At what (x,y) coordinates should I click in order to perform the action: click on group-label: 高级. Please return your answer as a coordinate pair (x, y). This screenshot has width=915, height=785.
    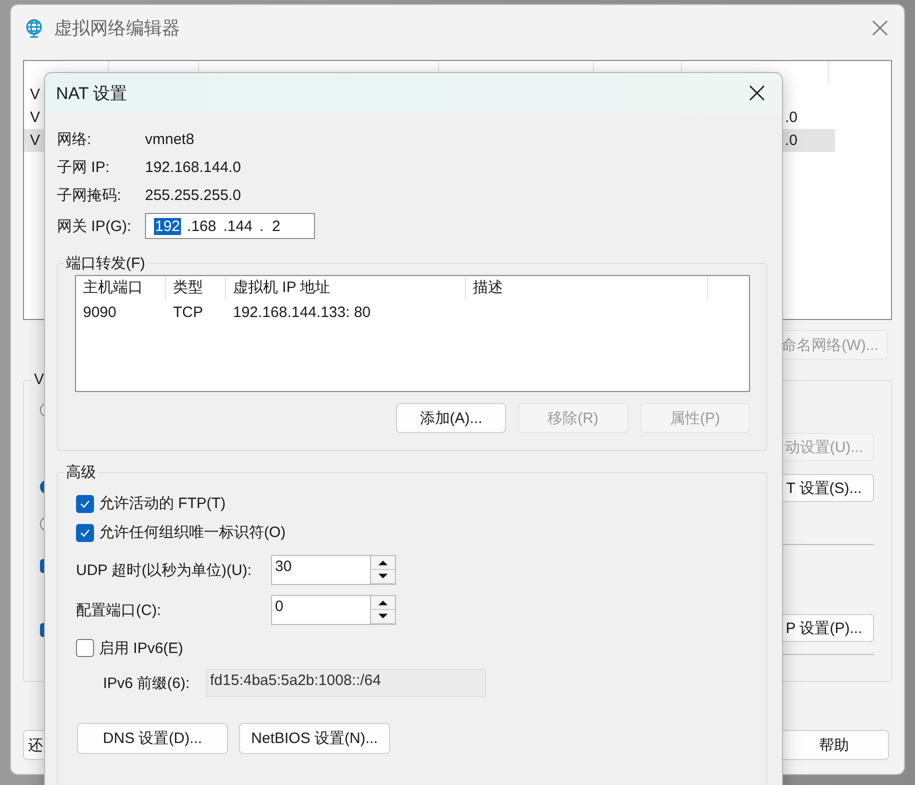
    Looking at the image, I should click on (81, 472).